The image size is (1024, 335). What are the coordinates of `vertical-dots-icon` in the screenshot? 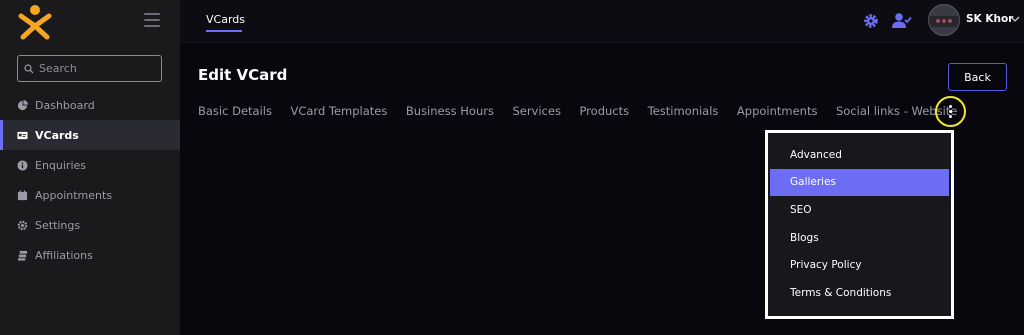 It's located at (950, 111).